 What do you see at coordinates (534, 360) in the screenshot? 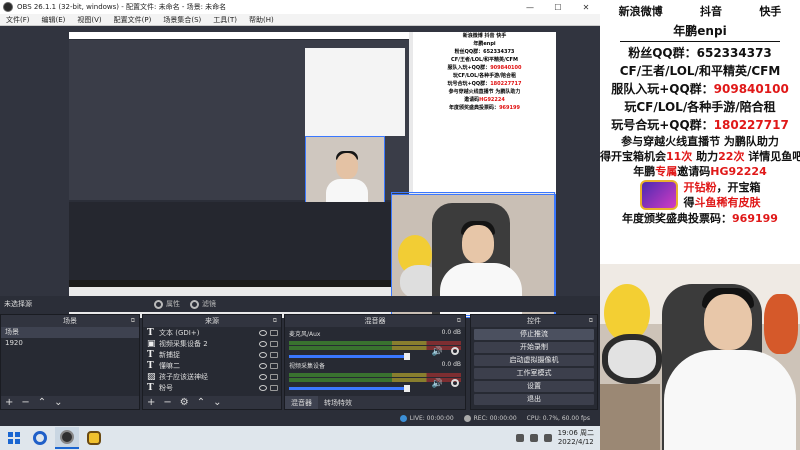
I see `virtual-camera-button: 启动虚拟摄像机` at bounding box center [534, 360].